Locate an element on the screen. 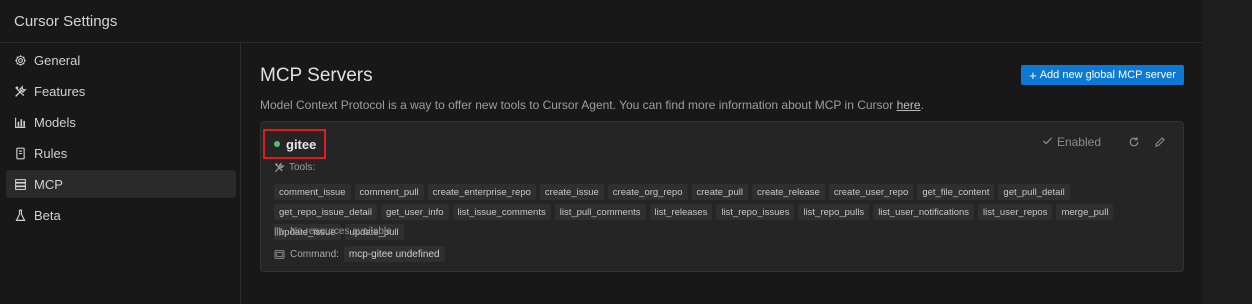 The width and height of the screenshot is (1252, 304). status-dot is located at coordinates (277, 144).